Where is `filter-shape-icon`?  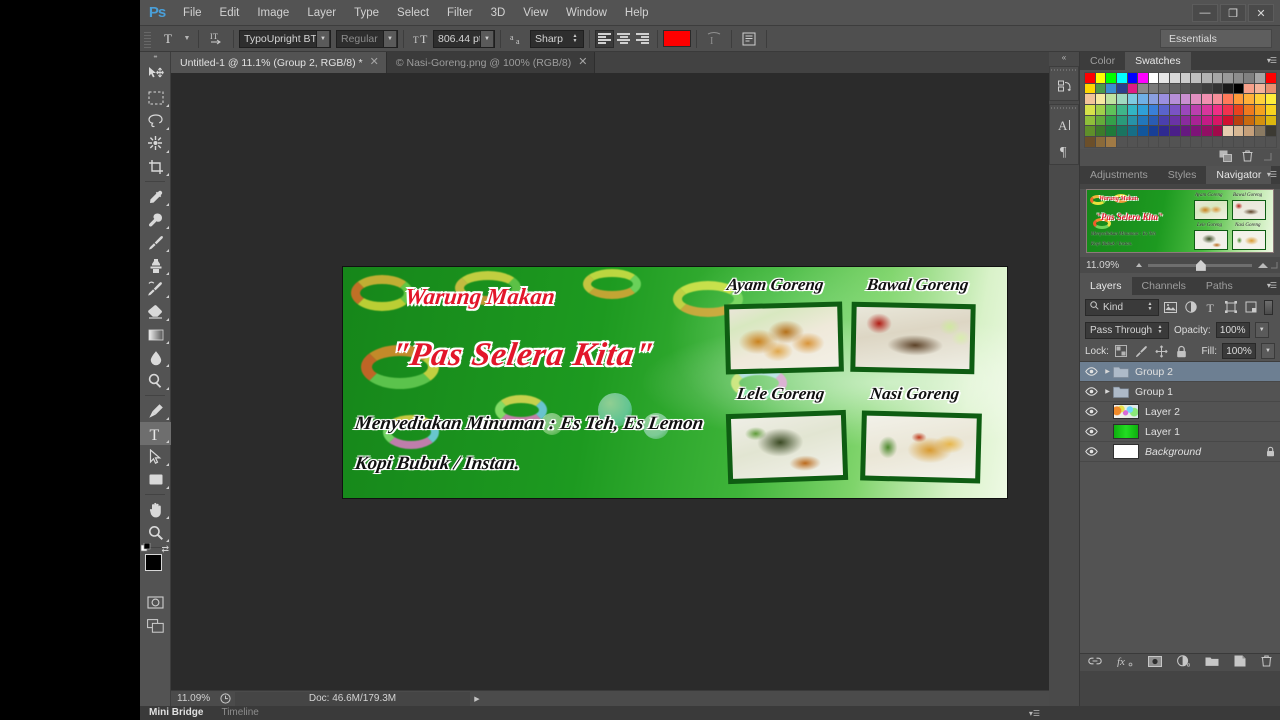 filter-shape-icon is located at coordinates (1230, 307).